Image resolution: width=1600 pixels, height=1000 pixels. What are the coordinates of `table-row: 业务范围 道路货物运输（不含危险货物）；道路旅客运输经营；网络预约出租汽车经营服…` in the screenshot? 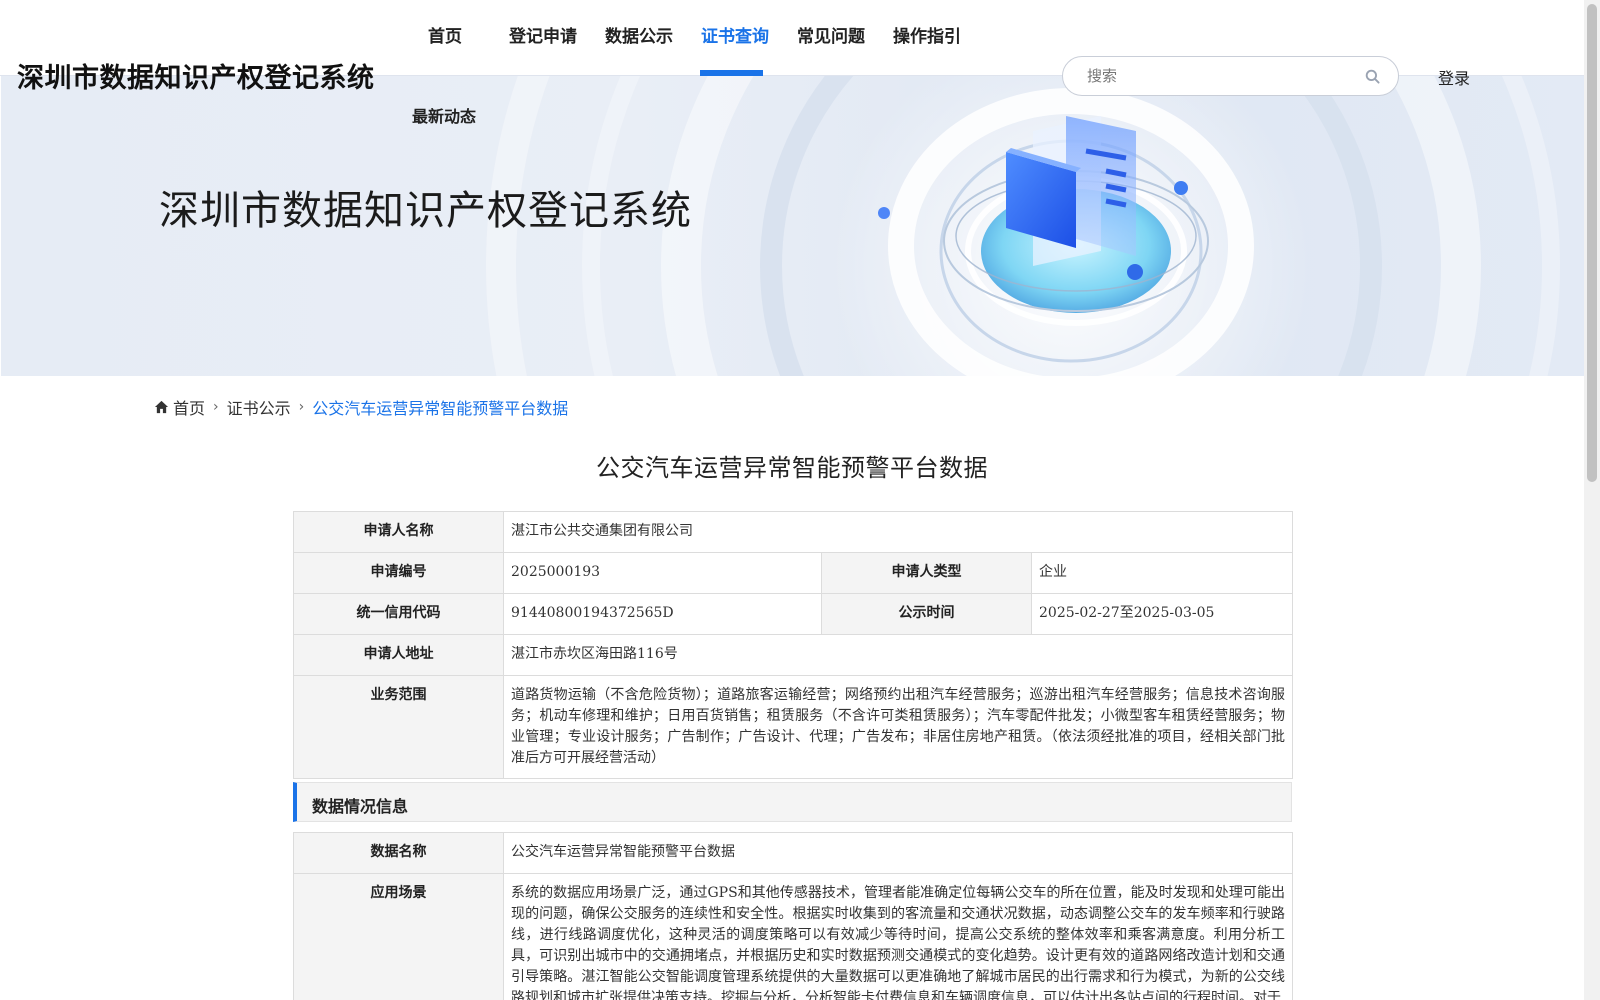 It's located at (793, 727).